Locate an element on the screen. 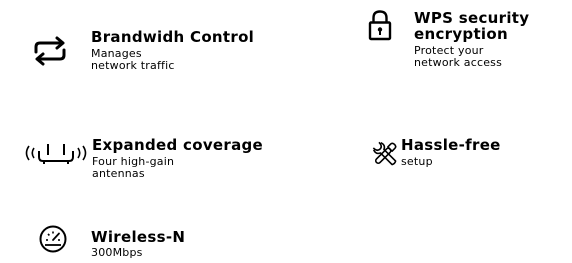  feature-title: Expanded coverage is located at coordinates (178, 145).